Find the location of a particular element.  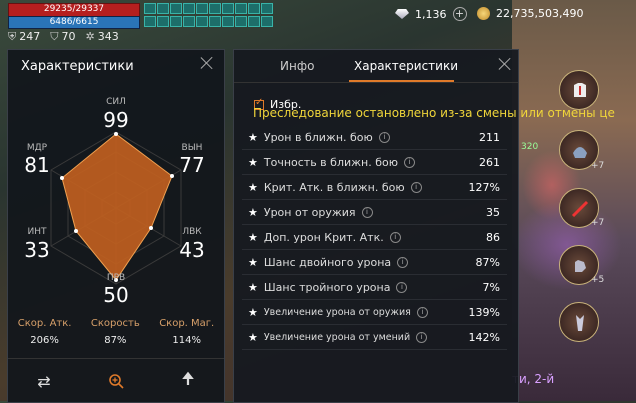

boots-icon is located at coordinates (580, 323).